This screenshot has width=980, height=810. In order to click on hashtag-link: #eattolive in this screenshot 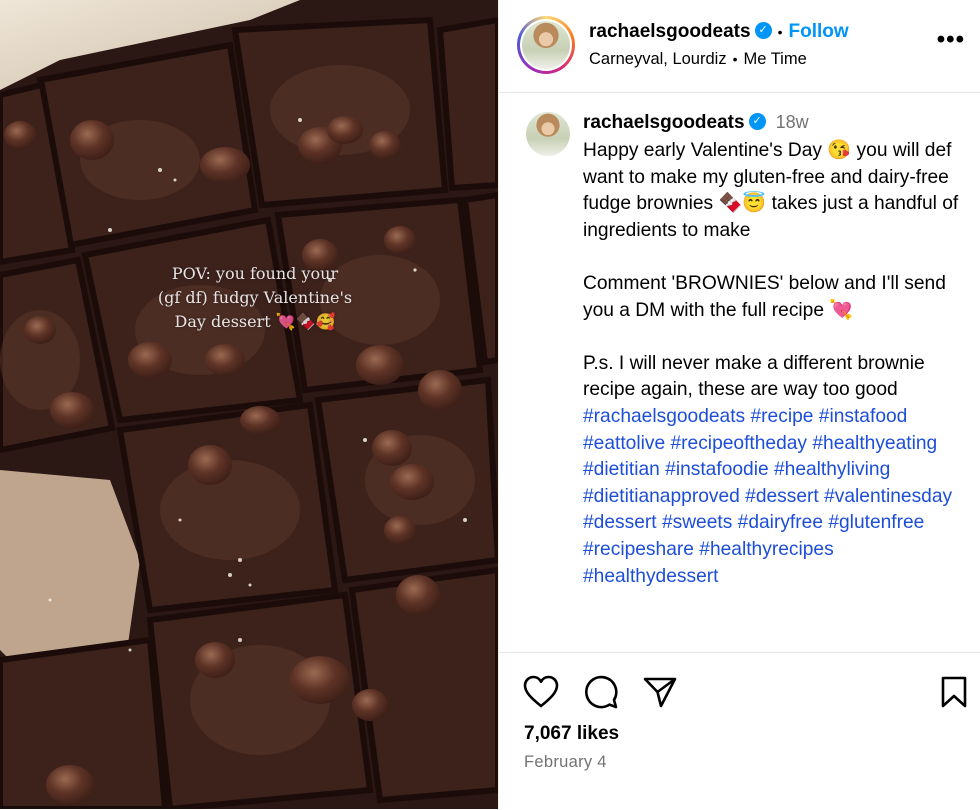, I will do `click(624, 443)`.